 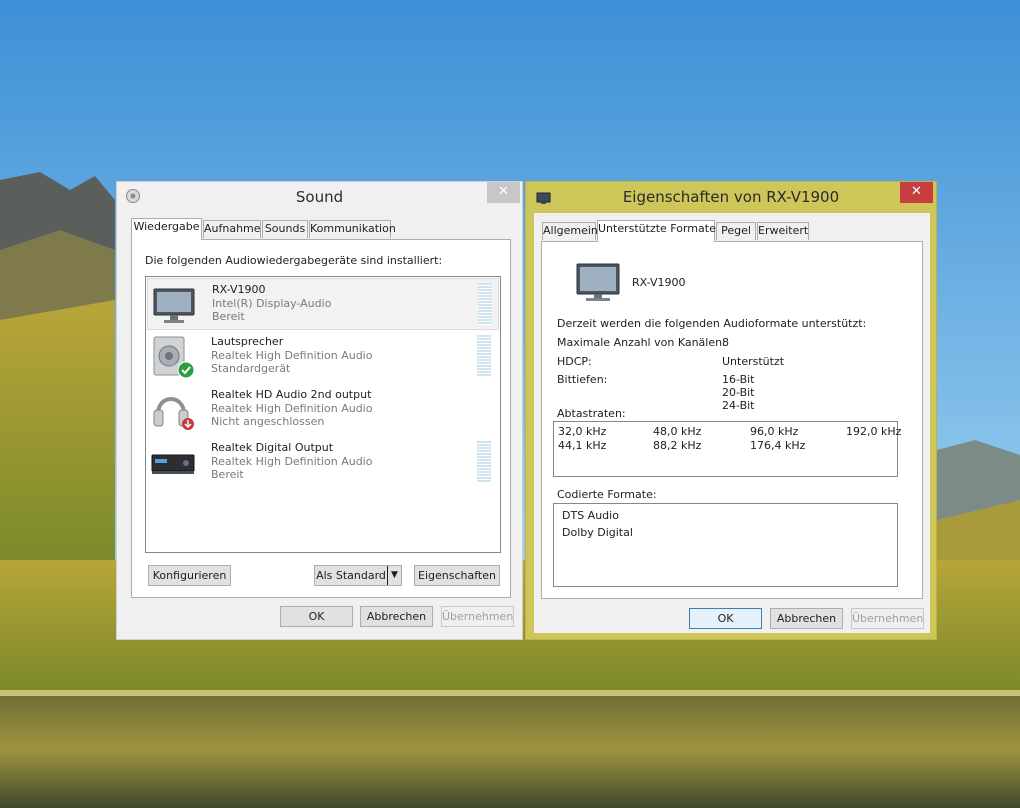 I want to click on tab-erweitert: Erweitert, so click(x=783, y=231).